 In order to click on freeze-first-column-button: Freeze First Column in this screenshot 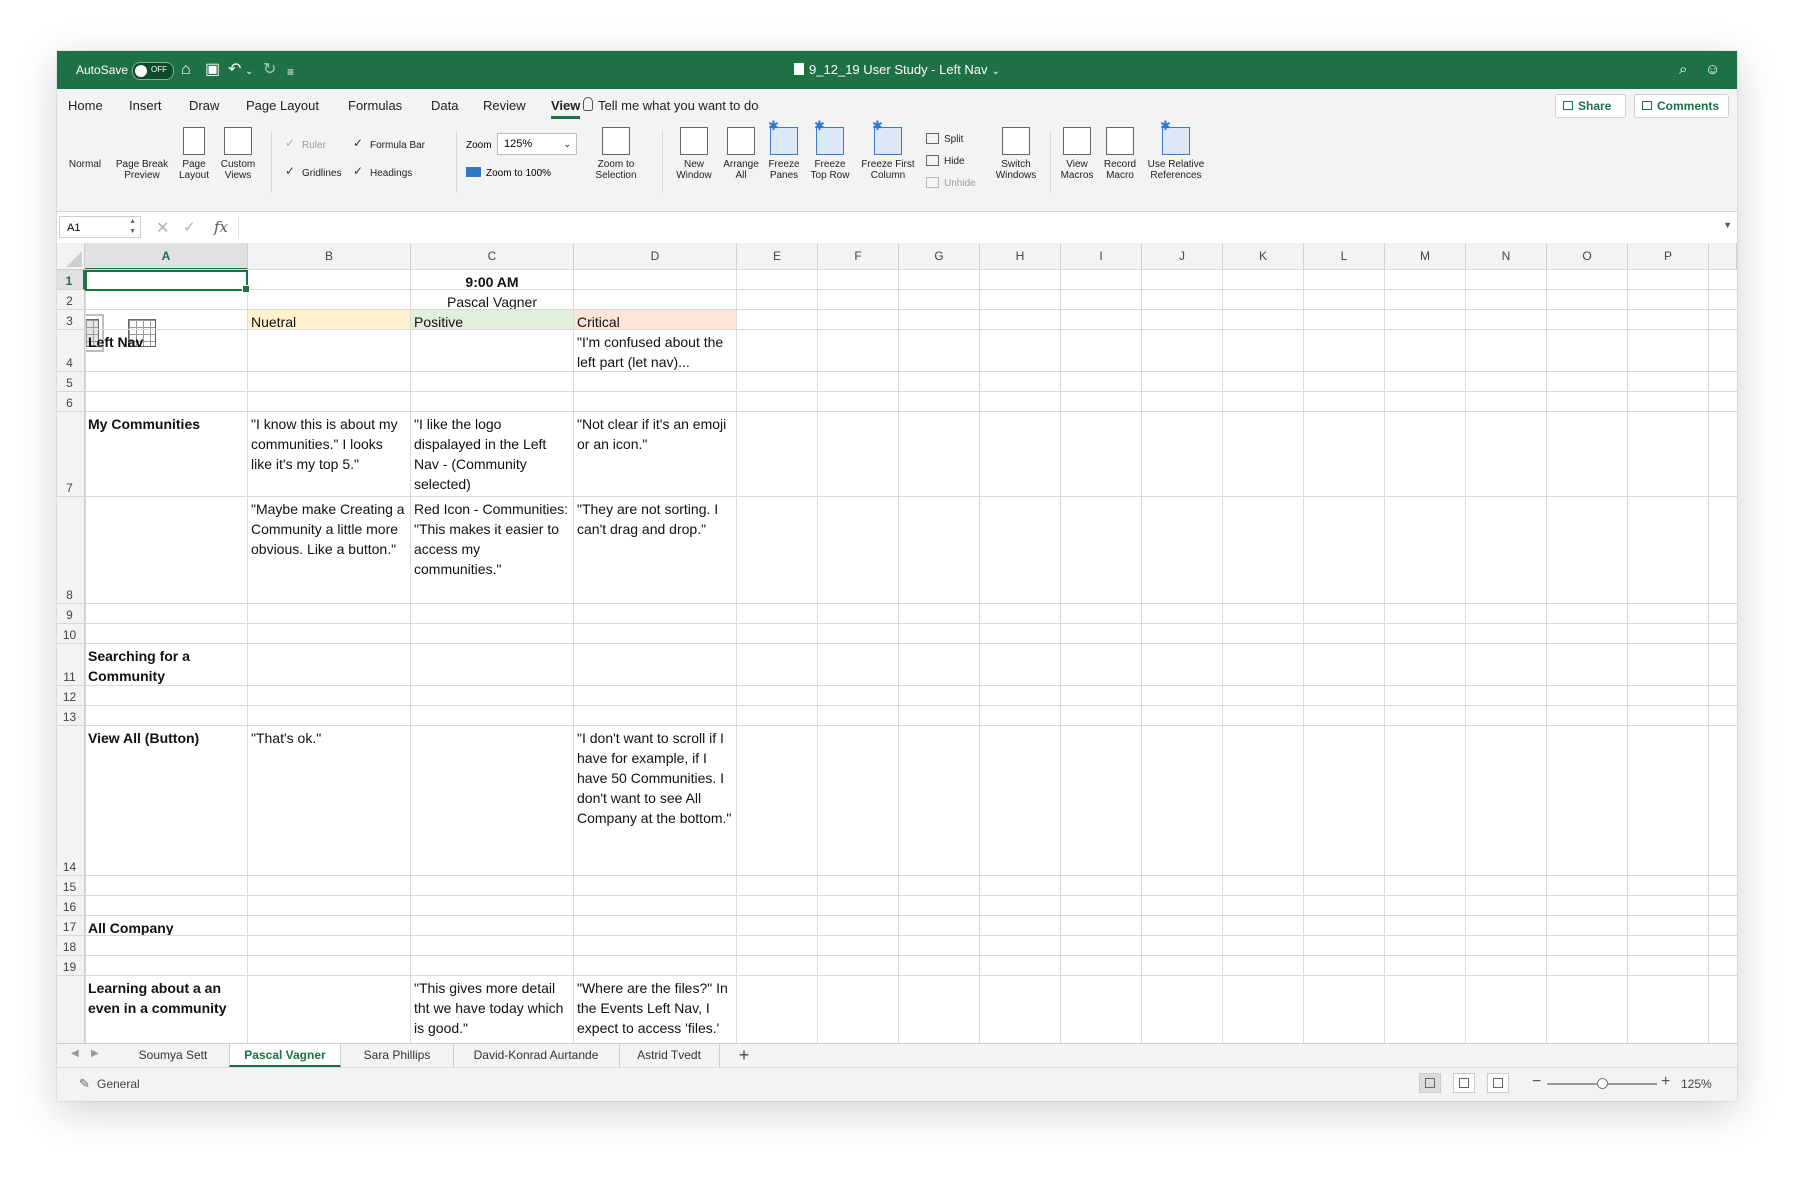, I will do `click(888, 150)`.